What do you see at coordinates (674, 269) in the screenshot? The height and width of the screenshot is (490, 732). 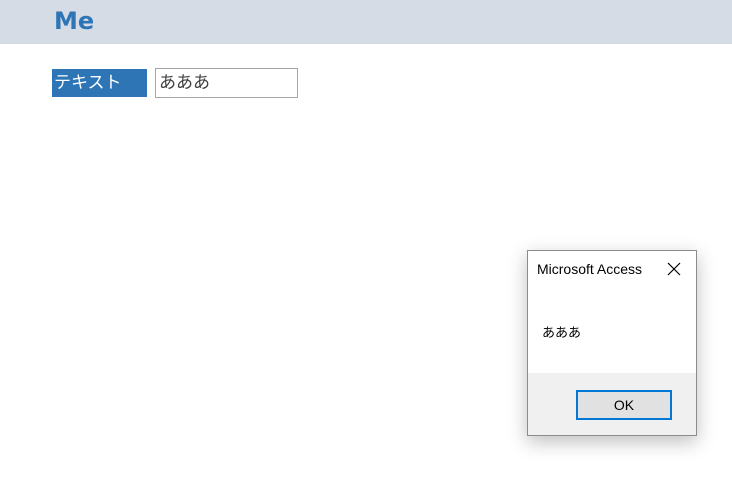 I see `close-icon` at bounding box center [674, 269].